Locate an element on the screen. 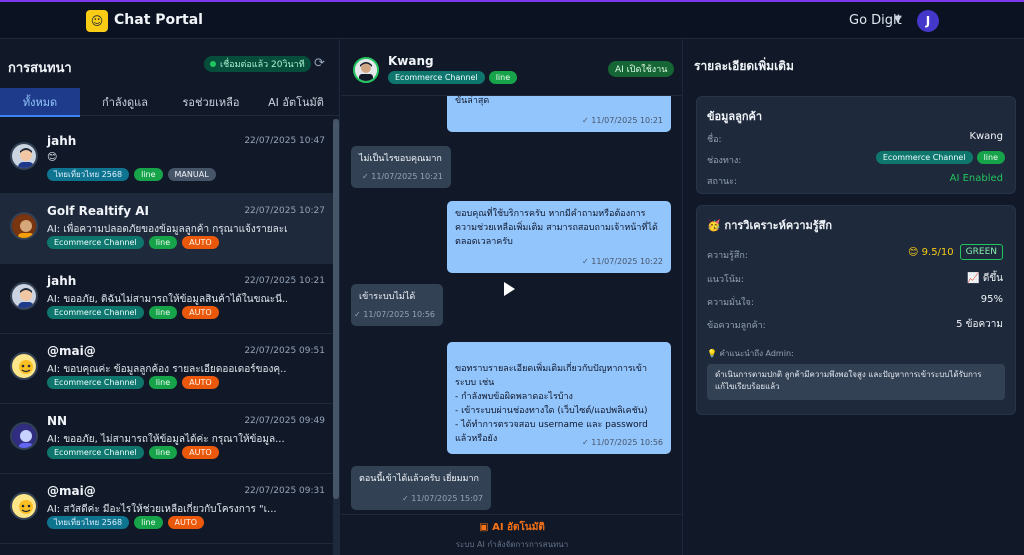  conversation-preview: 😊 is located at coordinates (52, 157).